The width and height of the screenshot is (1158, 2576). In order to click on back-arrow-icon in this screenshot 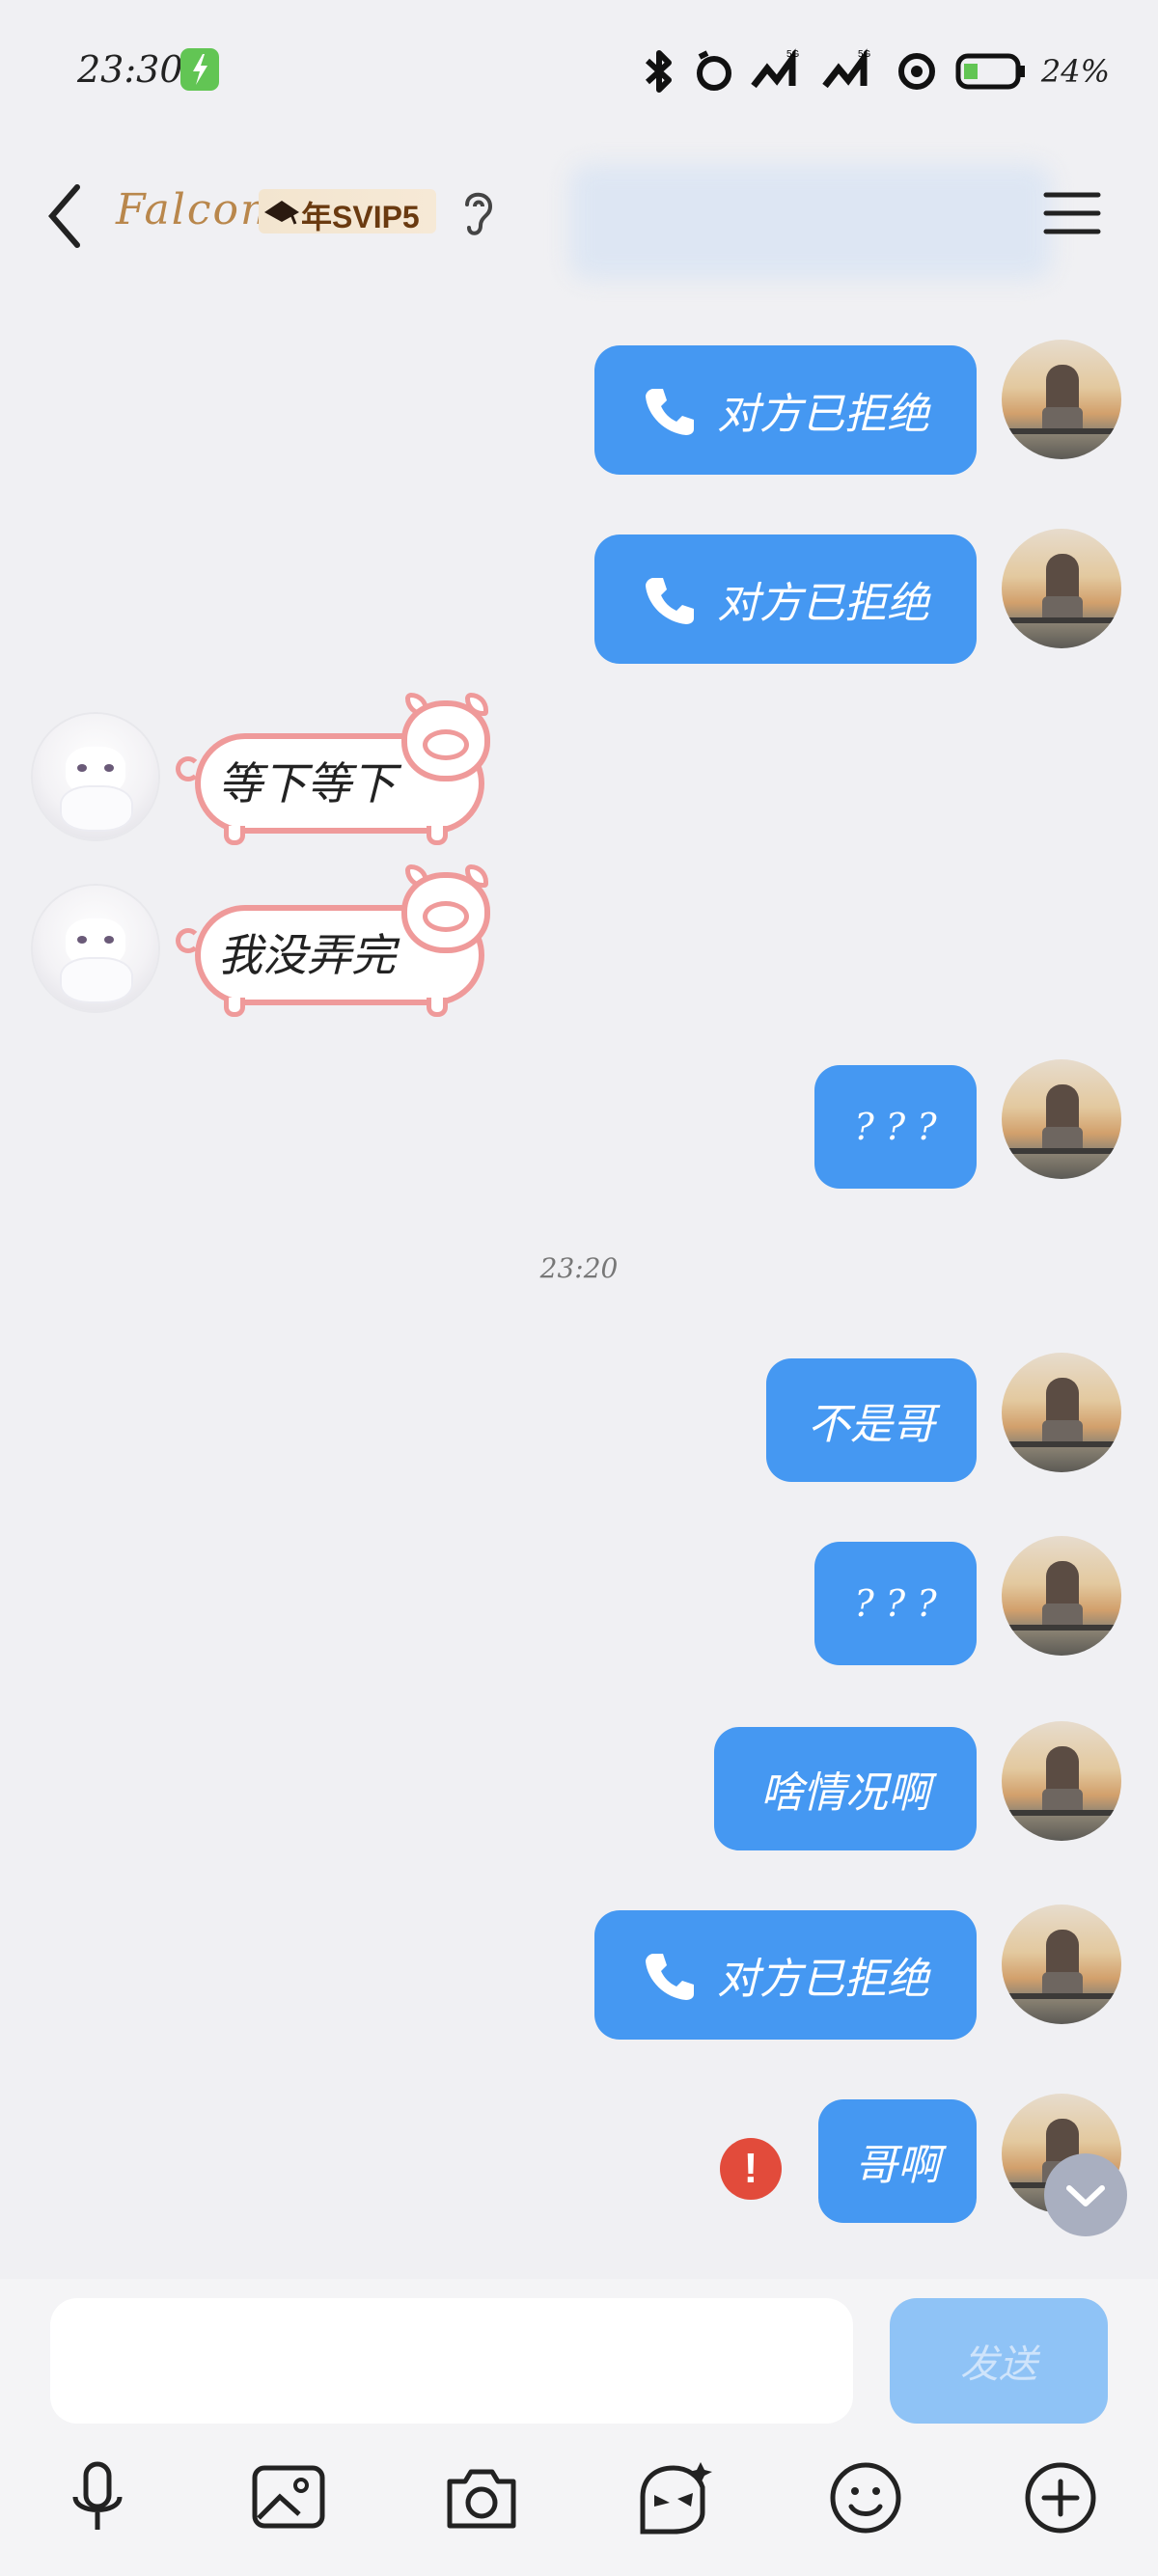, I will do `click(64, 216)`.